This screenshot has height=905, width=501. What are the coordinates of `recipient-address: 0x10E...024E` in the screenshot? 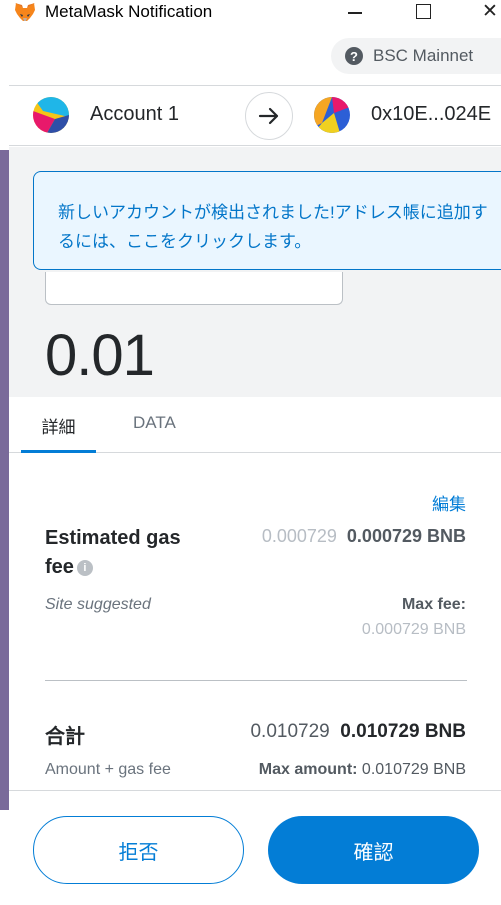 It's located at (431, 114).